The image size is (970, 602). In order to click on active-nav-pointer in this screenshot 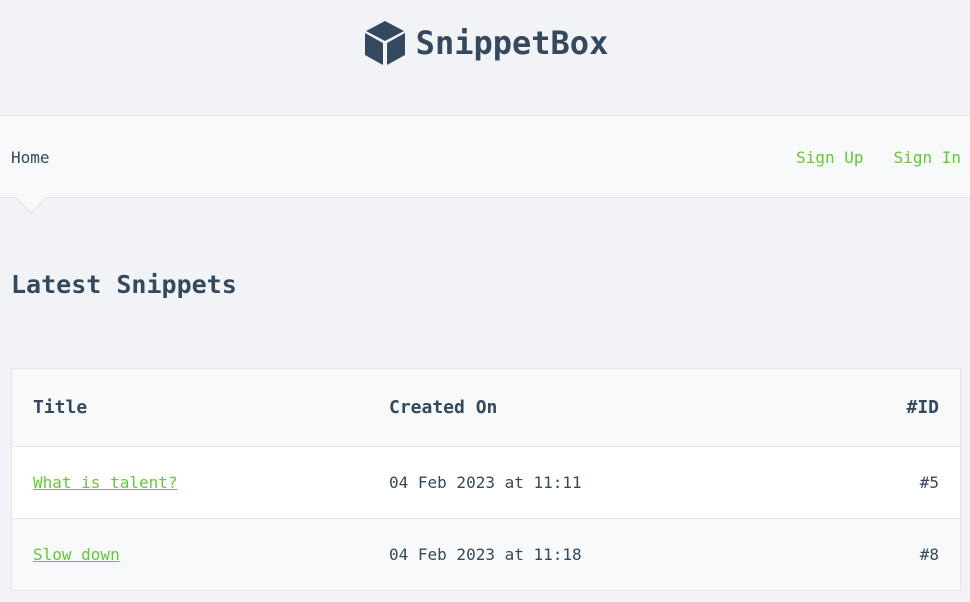, I will do `click(31, 204)`.